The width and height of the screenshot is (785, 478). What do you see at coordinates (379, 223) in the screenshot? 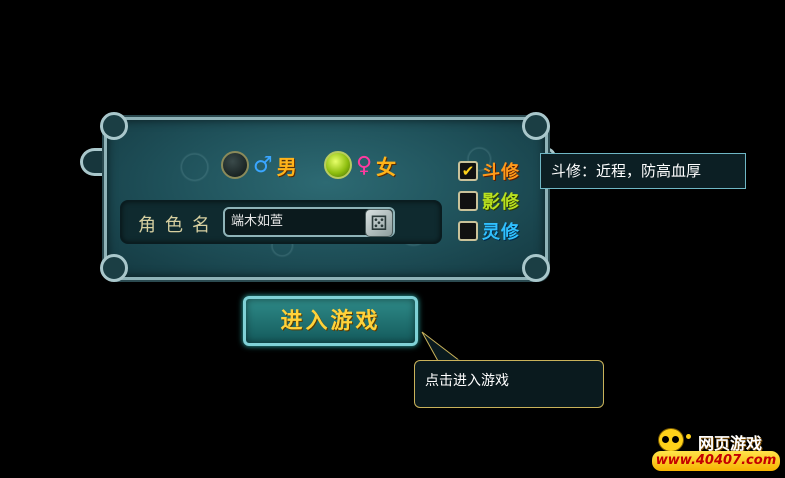
I see `random-name-dice-icon: ⚄` at bounding box center [379, 223].